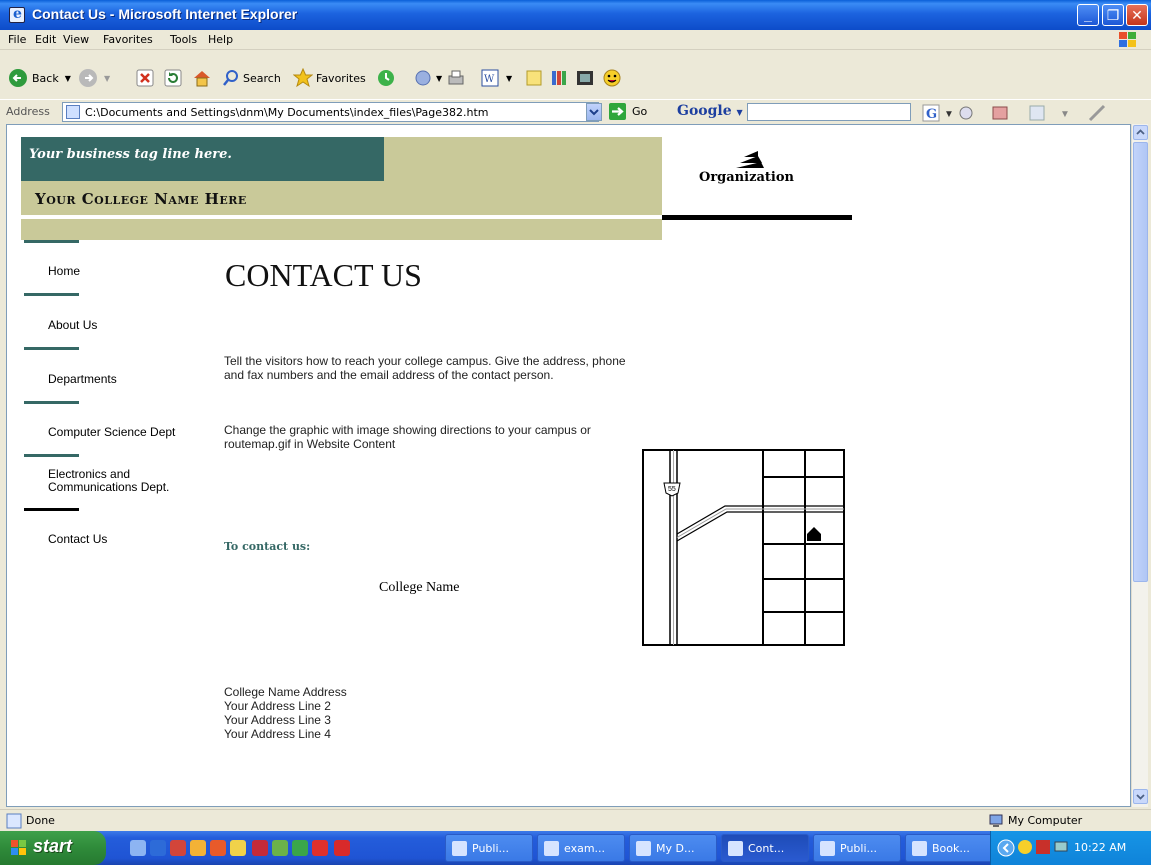 Image resolution: width=1151 pixels, height=865 pixels. I want to click on svg-text: W, so click(489, 79).